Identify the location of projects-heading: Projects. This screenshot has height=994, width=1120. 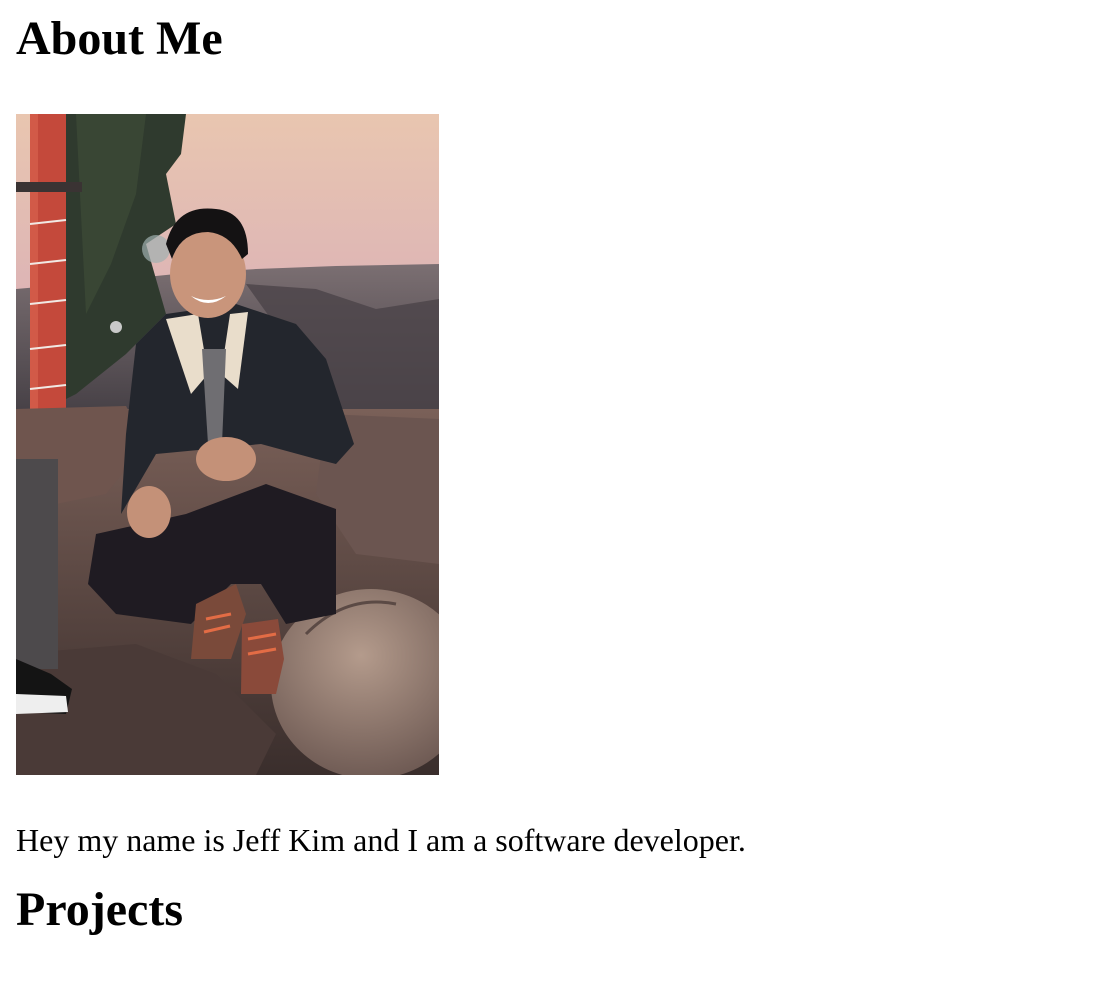
(100, 909).